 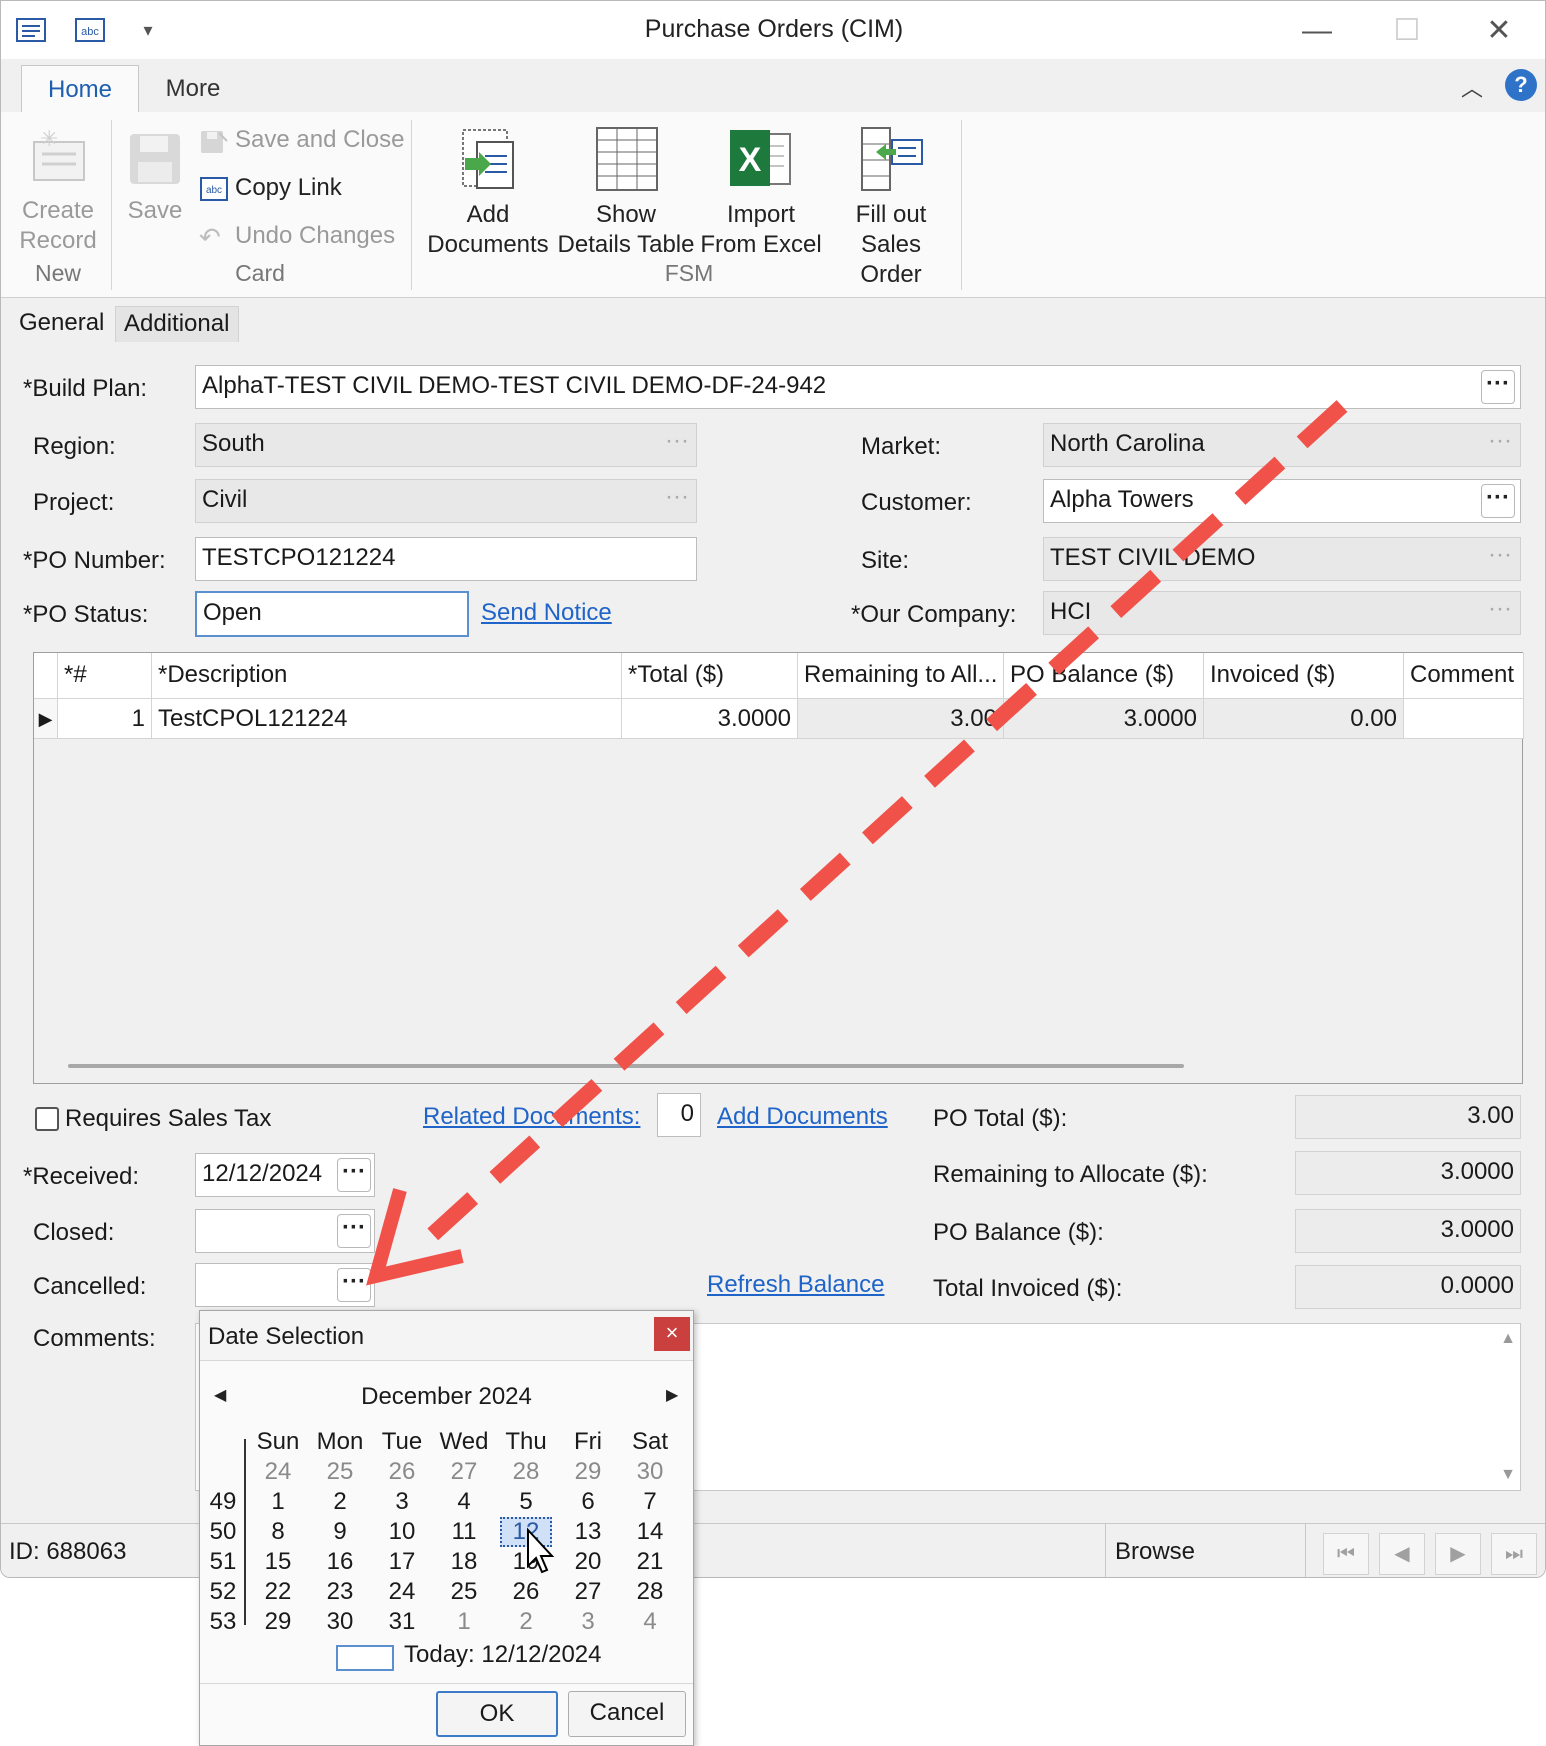 What do you see at coordinates (415, 1237) in the screenshot?
I see `annotation-arrowhead` at bounding box center [415, 1237].